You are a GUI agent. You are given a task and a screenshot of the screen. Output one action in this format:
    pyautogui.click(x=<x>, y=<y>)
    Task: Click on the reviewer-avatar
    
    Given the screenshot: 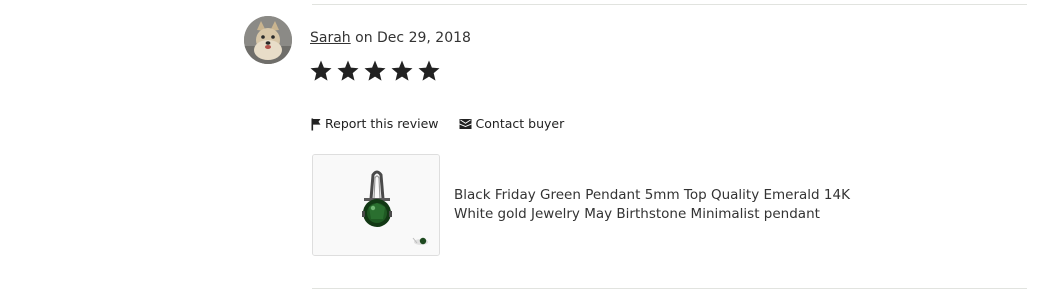 What is the action you would take?
    pyautogui.click(x=268, y=40)
    